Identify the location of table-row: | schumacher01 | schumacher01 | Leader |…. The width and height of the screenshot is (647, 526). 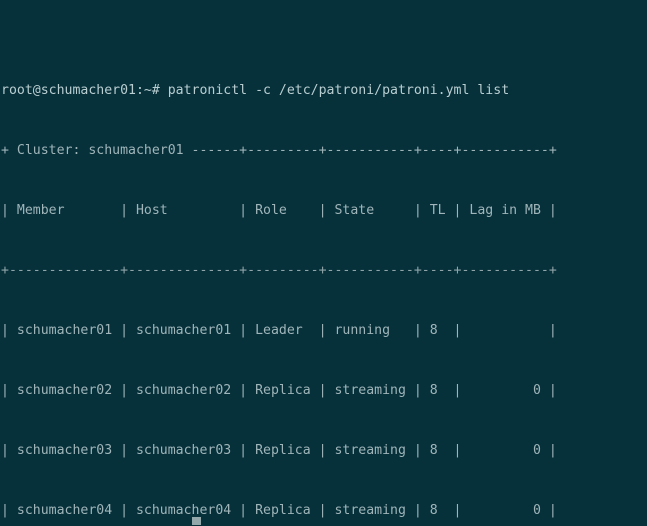
(279, 330).